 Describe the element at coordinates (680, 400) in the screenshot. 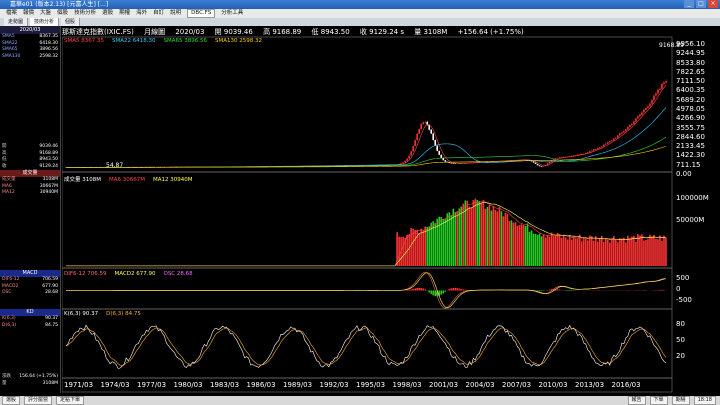

I see `status-right-item-2: 期權` at that location.